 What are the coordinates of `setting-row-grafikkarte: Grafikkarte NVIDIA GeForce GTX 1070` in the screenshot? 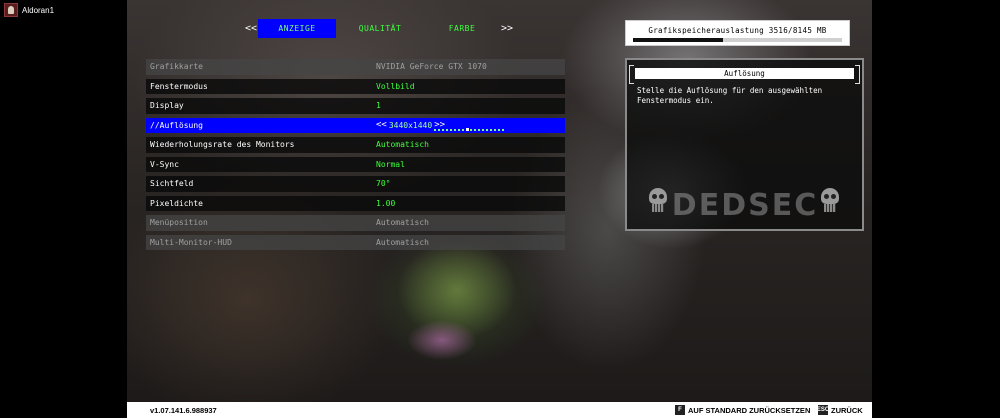 It's located at (355, 67).